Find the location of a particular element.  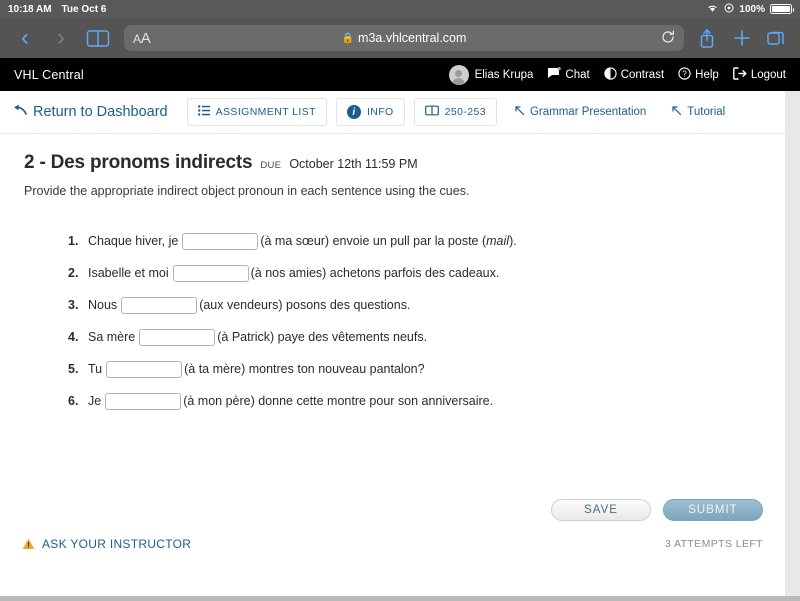

question-text-end: ). is located at coordinates (513, 241).